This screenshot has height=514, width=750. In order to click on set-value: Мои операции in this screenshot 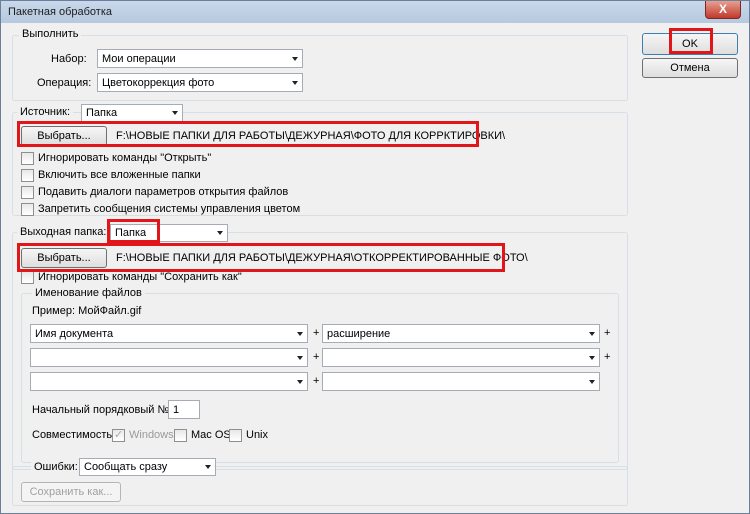, I will do `click(139, 59)`.